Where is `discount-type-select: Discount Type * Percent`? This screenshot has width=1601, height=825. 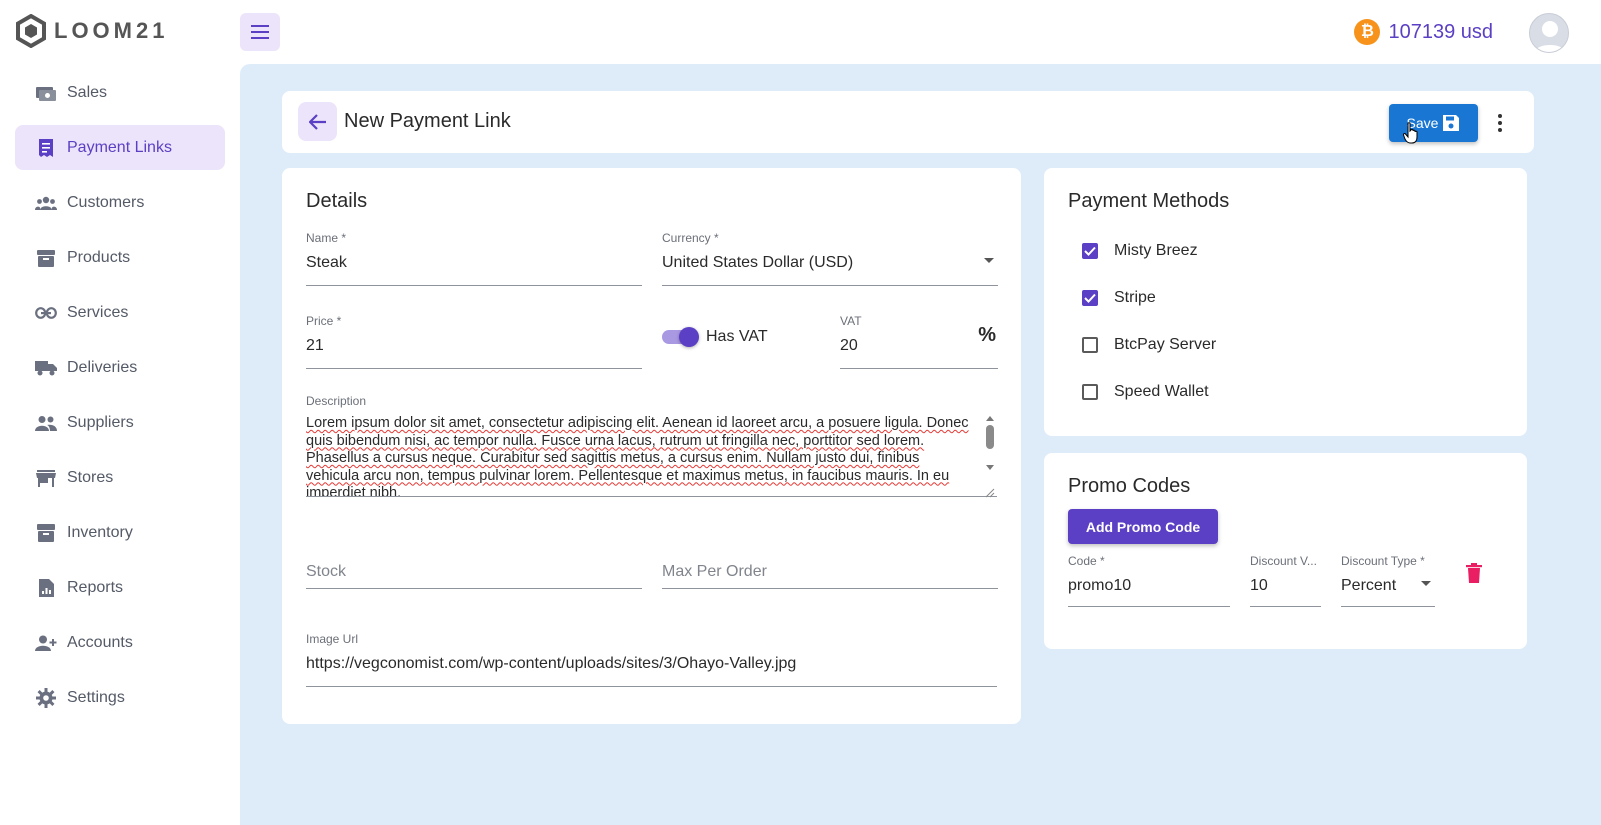 discount-type-select: Discount Type * Percent is located at coordinates (1388, 580).